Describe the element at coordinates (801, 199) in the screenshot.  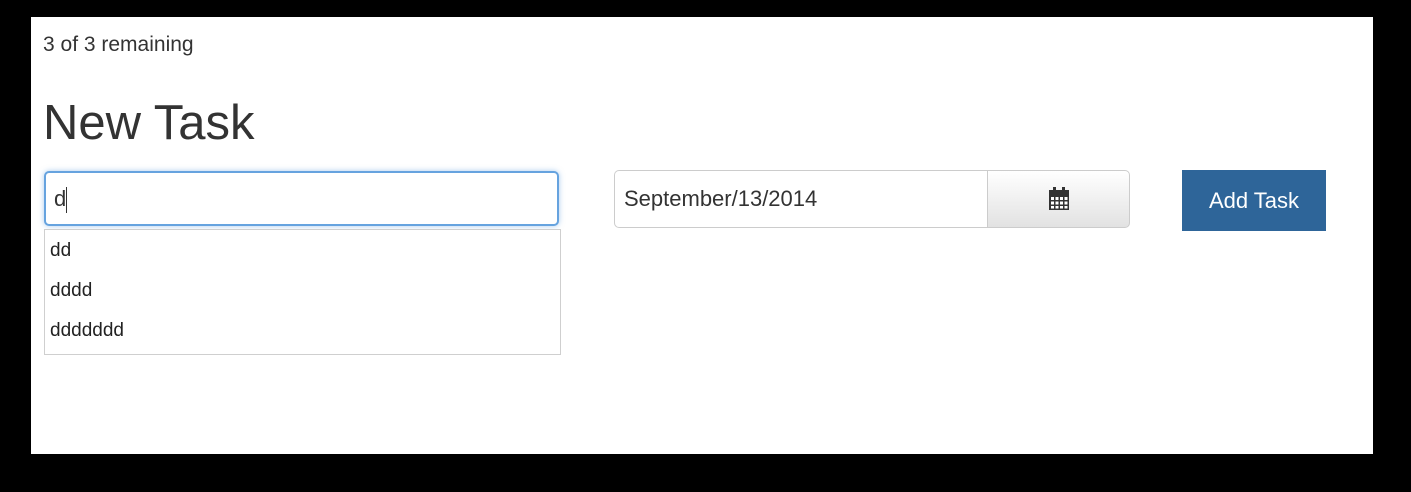
I see `due-date-input` at that location.